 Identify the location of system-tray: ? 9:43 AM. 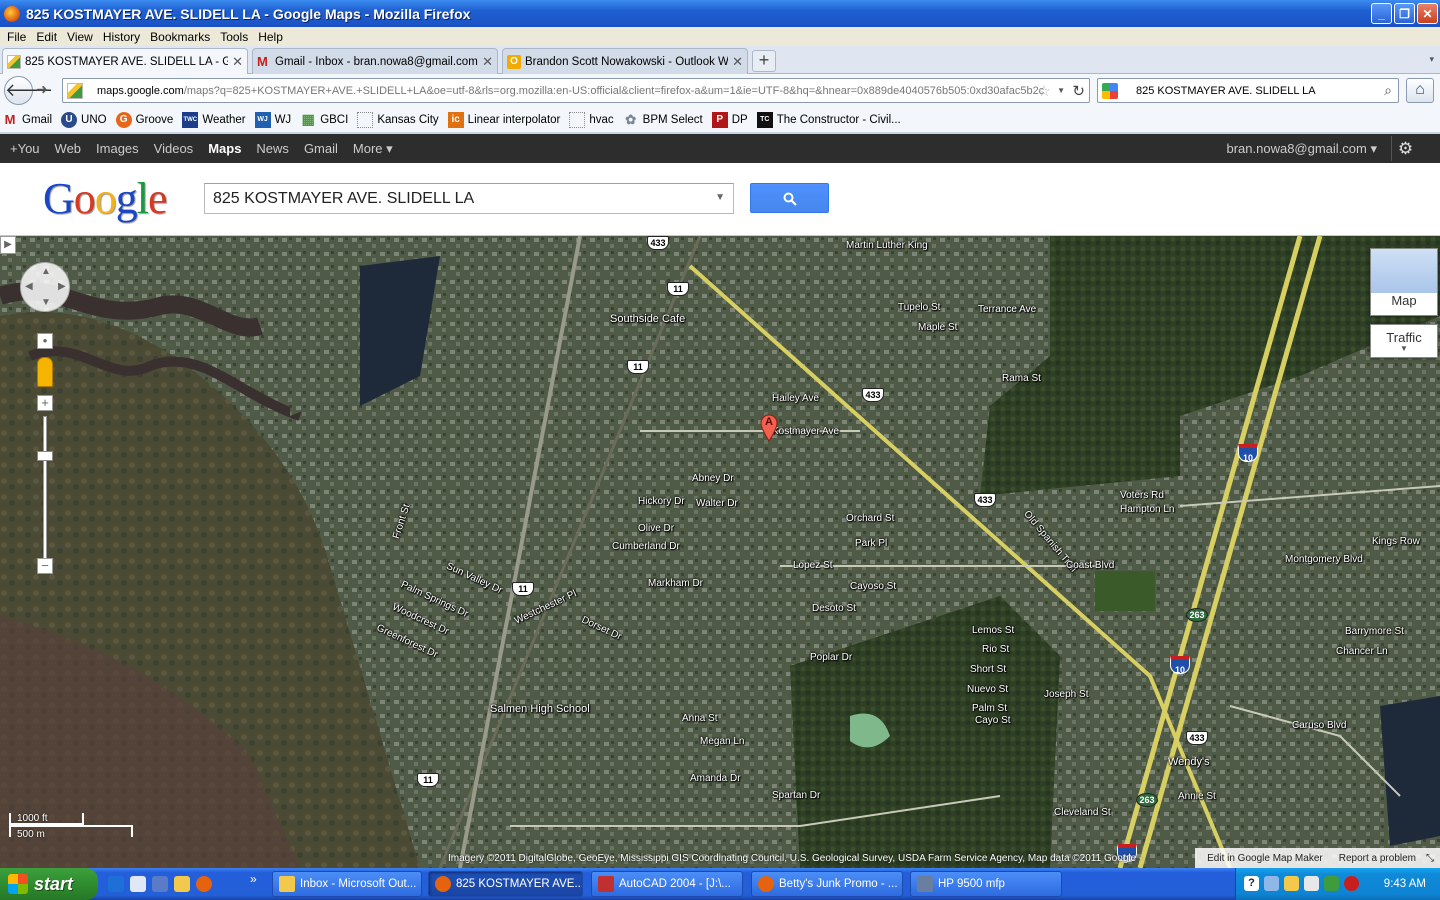
(1337, 884).